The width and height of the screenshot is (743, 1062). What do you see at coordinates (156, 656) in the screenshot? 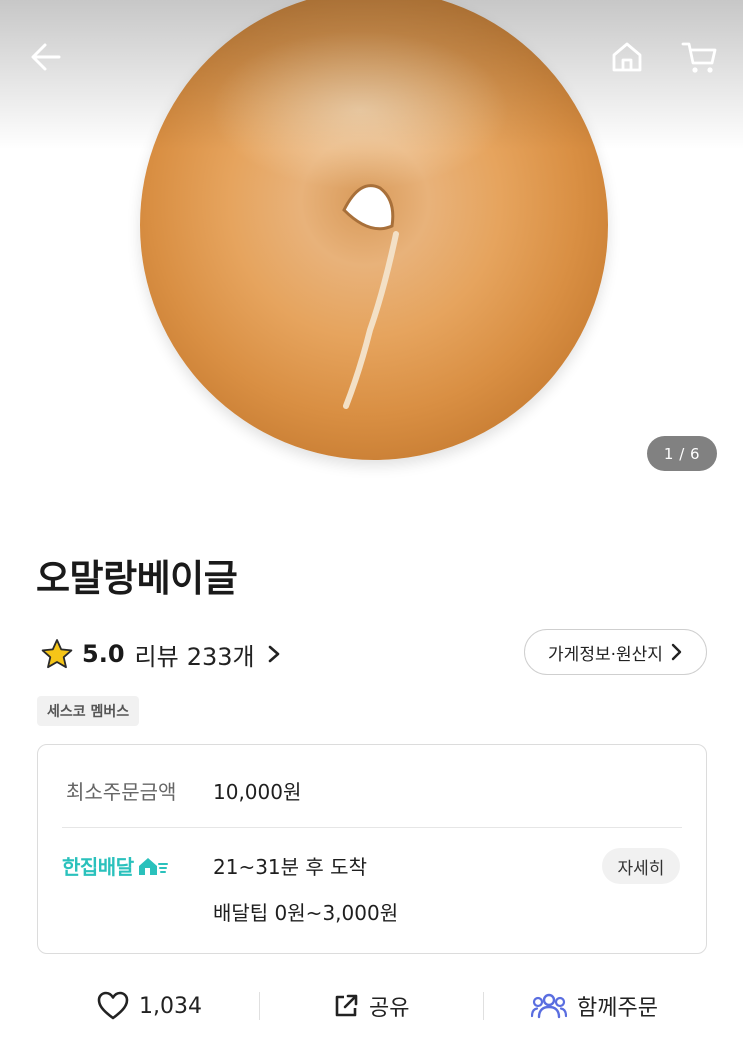
I see `review-label: 리뷰` at bounding box center [156, 656].